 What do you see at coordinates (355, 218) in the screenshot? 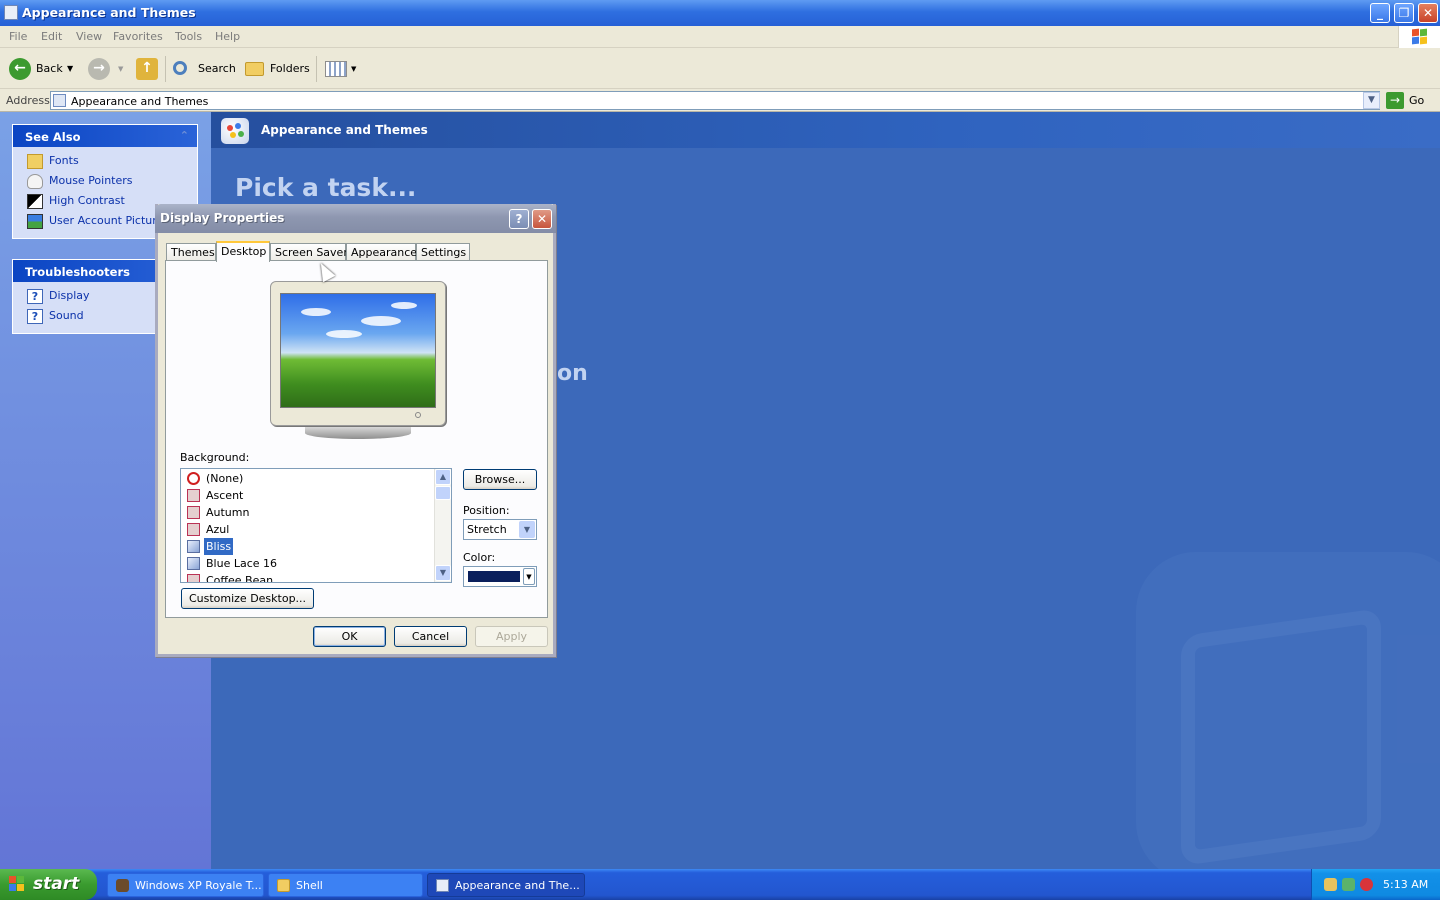
I see `dialog-titlebar: Display Properties ? ✕` at bounding box center [355, 218].